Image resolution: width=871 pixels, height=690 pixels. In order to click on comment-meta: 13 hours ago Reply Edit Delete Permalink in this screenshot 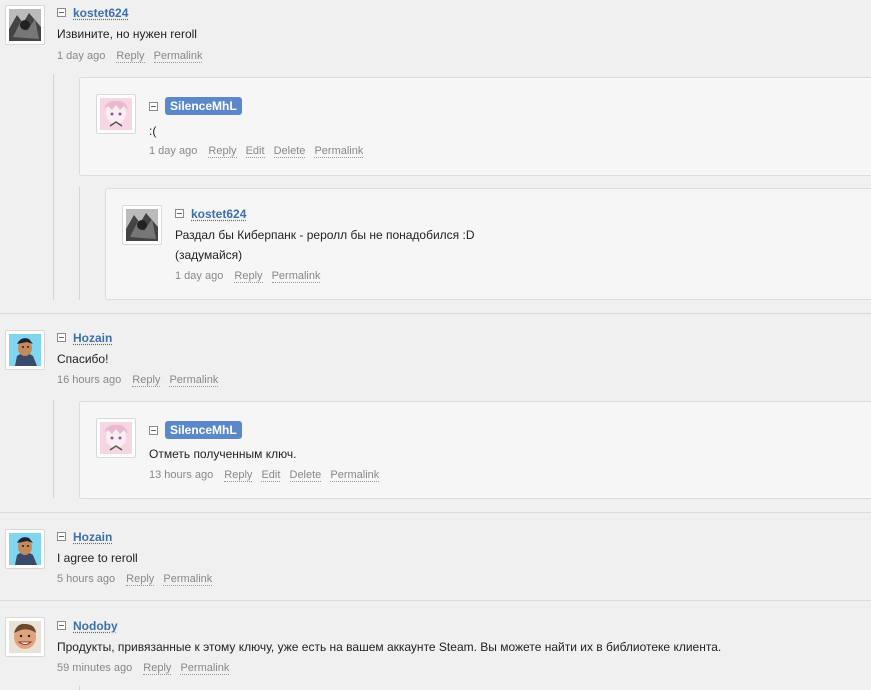, I will do `click(267, 475)`.